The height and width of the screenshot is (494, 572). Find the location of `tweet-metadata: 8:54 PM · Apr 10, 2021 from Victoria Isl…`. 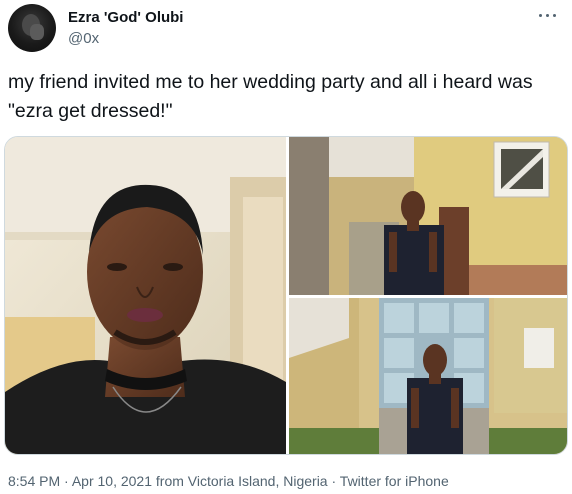

tweet-metadata: 8:54 PM · Apr 10, 2021 from Victoria Isl… is located at coordinates (228, 481).